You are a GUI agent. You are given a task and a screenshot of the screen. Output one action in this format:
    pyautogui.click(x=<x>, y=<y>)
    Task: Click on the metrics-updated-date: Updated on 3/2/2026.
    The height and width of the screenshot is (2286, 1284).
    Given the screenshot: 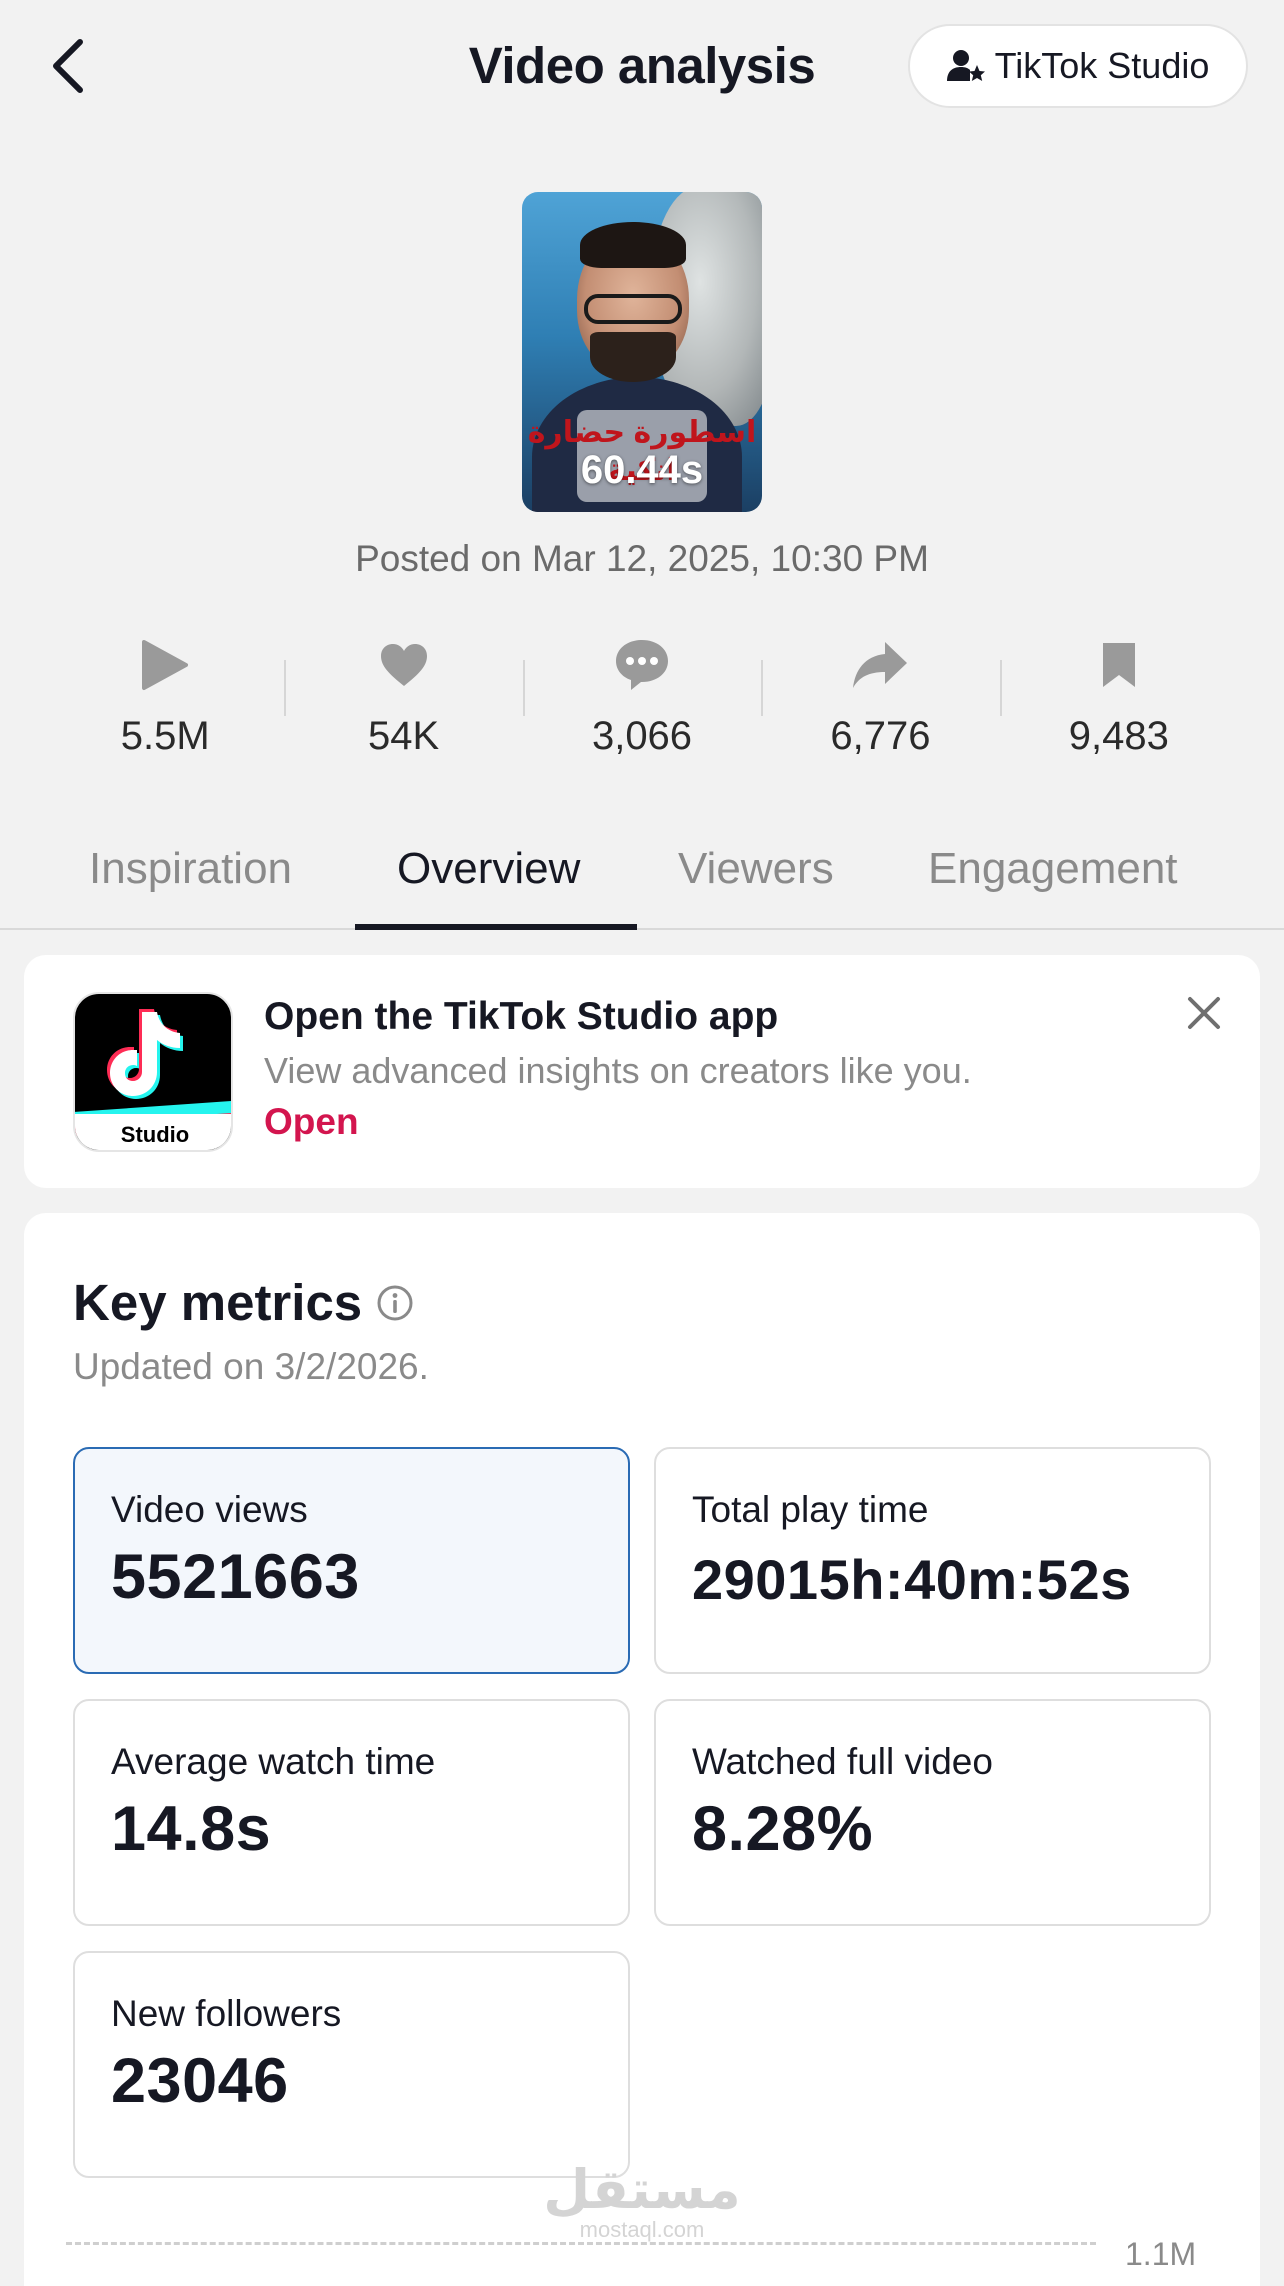 What is the action you would take?
    pyautogui.click(x=251, y=1366)
    